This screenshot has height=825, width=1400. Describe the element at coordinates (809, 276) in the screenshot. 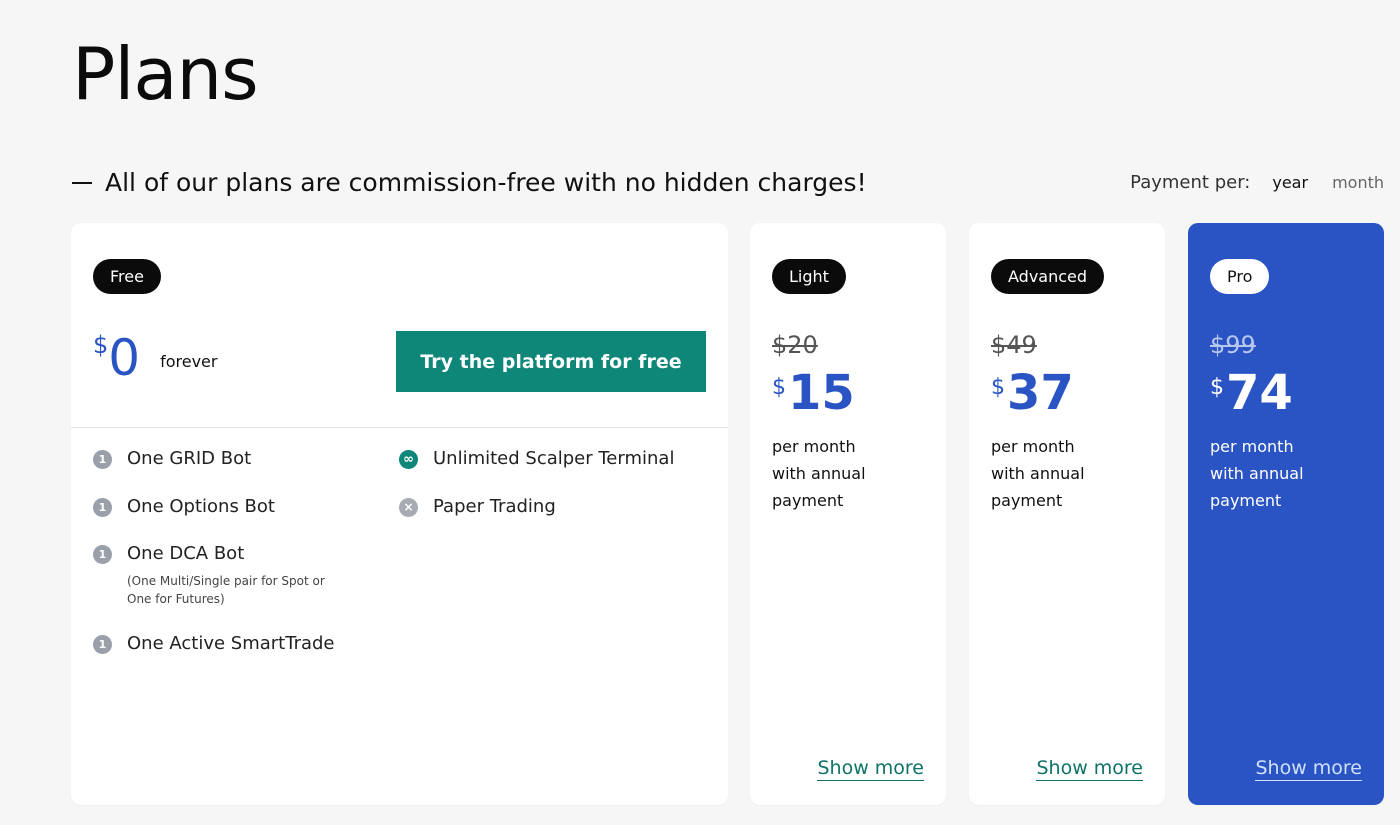

I see `plan-badge-light: Light` at that location.